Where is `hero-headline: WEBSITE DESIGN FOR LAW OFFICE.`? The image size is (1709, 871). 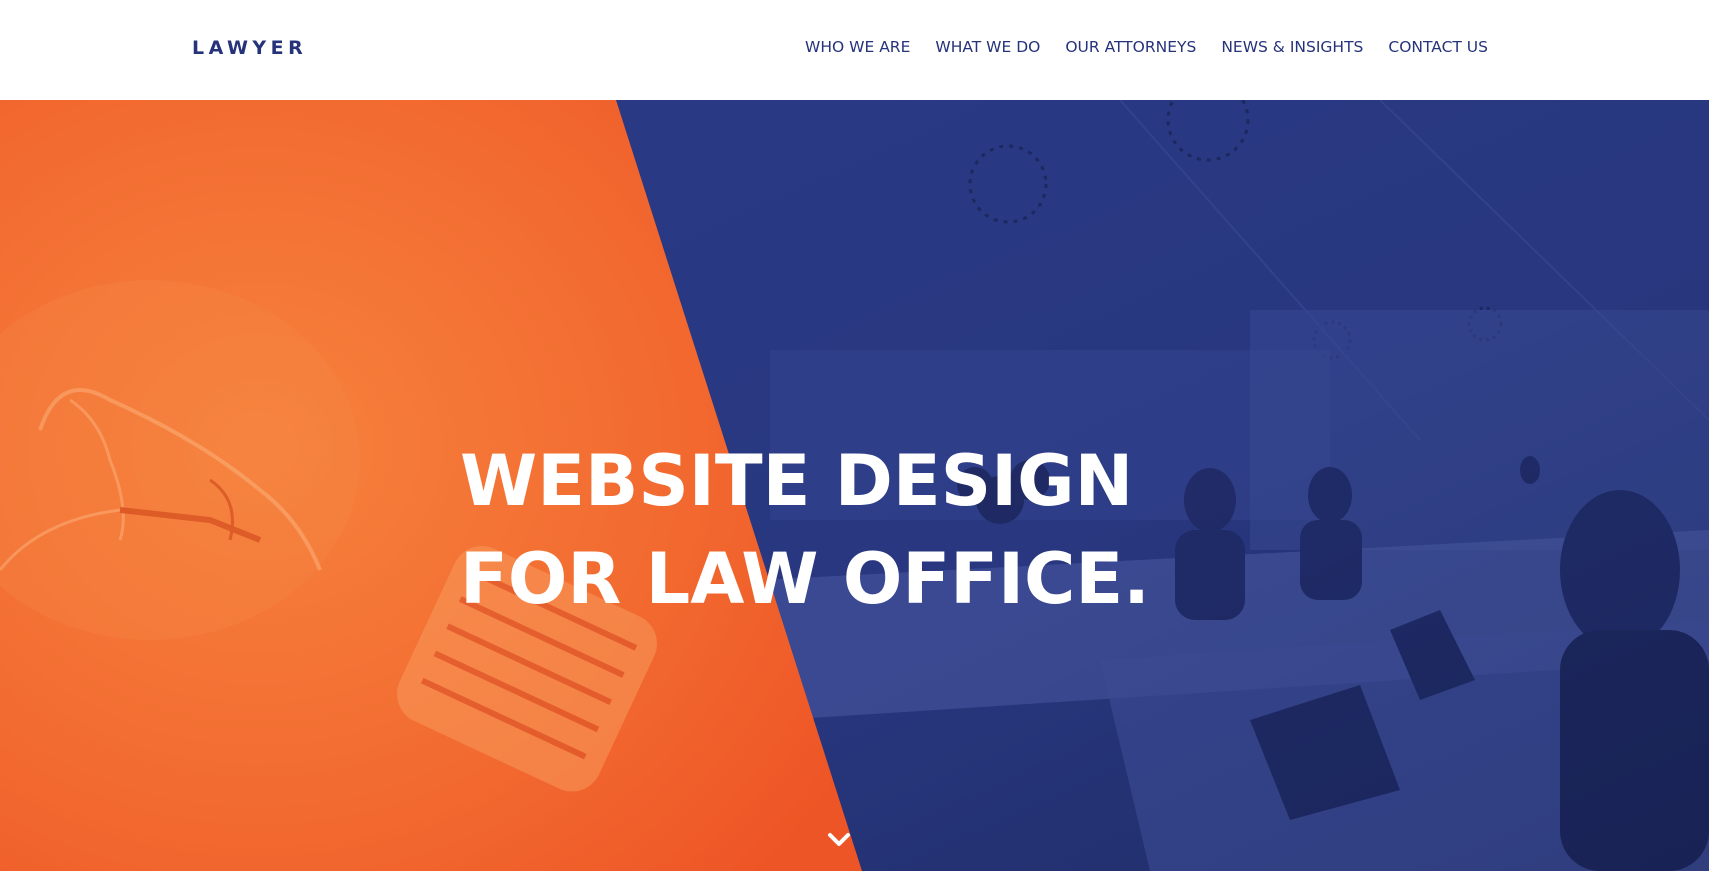
hero-headline: WEBSITE DESIGN FOR LAW OFFICE. is located at coordinates (805, 530).